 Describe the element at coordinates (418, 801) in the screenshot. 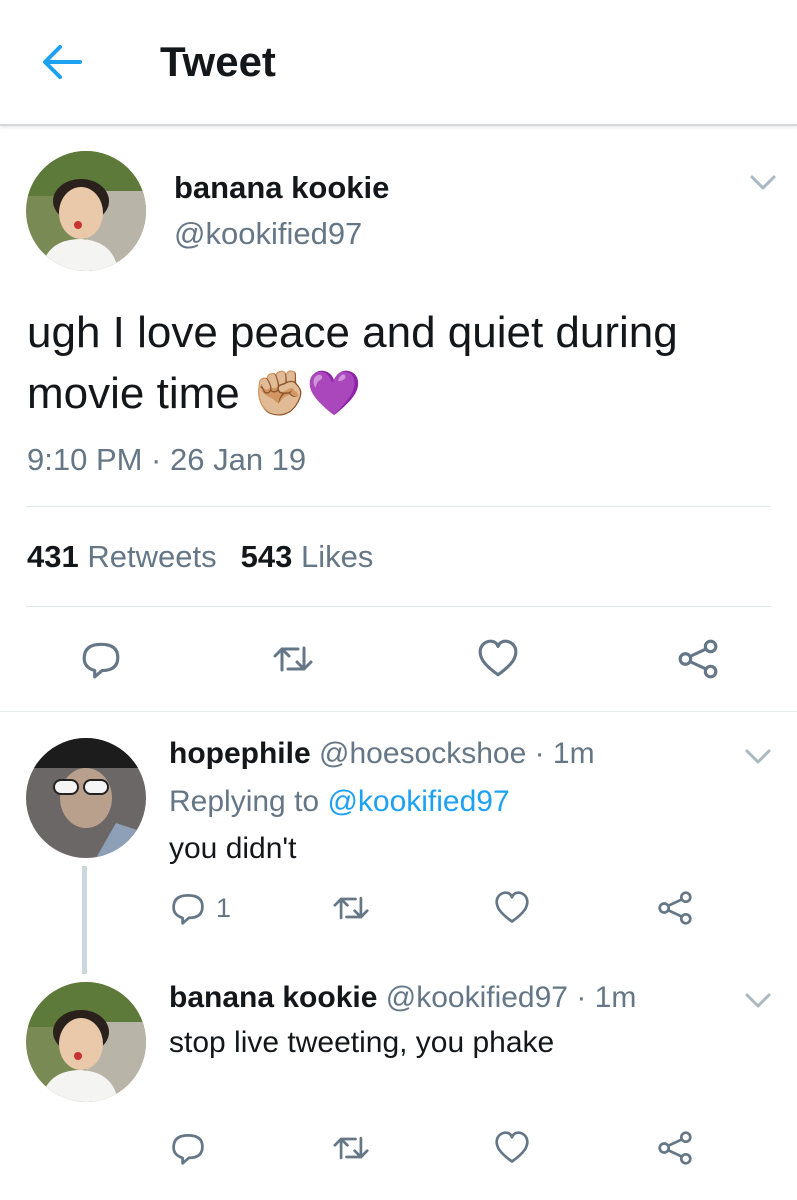

I see `replying-to-link: @kookified97` at that location.